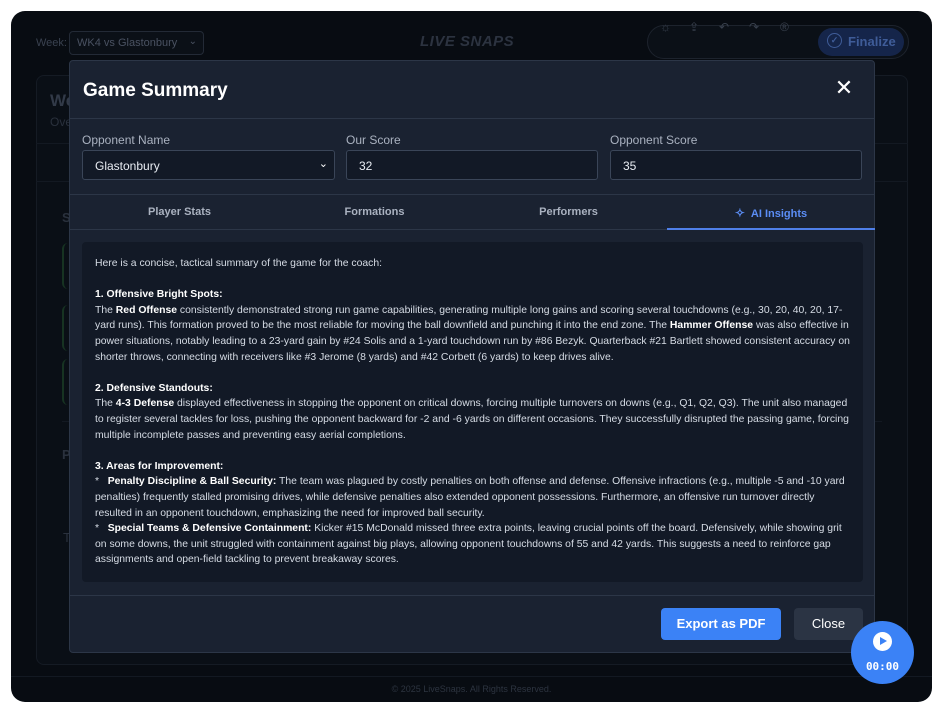 Image resolution: width=943 pixels, height=713 pixels. Describe the element at coordinates (51, 43) in the screenshot. I see `week-label: Week:` at that location.